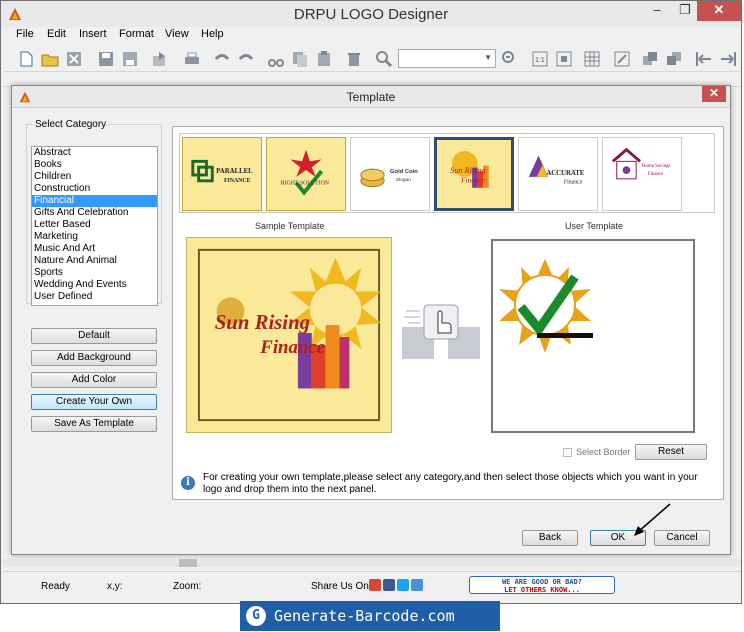  What do you see at coordinates (234, 171) in the screenshot?
I see `template-label: PARALLEL` at bounding box center [234, 171].